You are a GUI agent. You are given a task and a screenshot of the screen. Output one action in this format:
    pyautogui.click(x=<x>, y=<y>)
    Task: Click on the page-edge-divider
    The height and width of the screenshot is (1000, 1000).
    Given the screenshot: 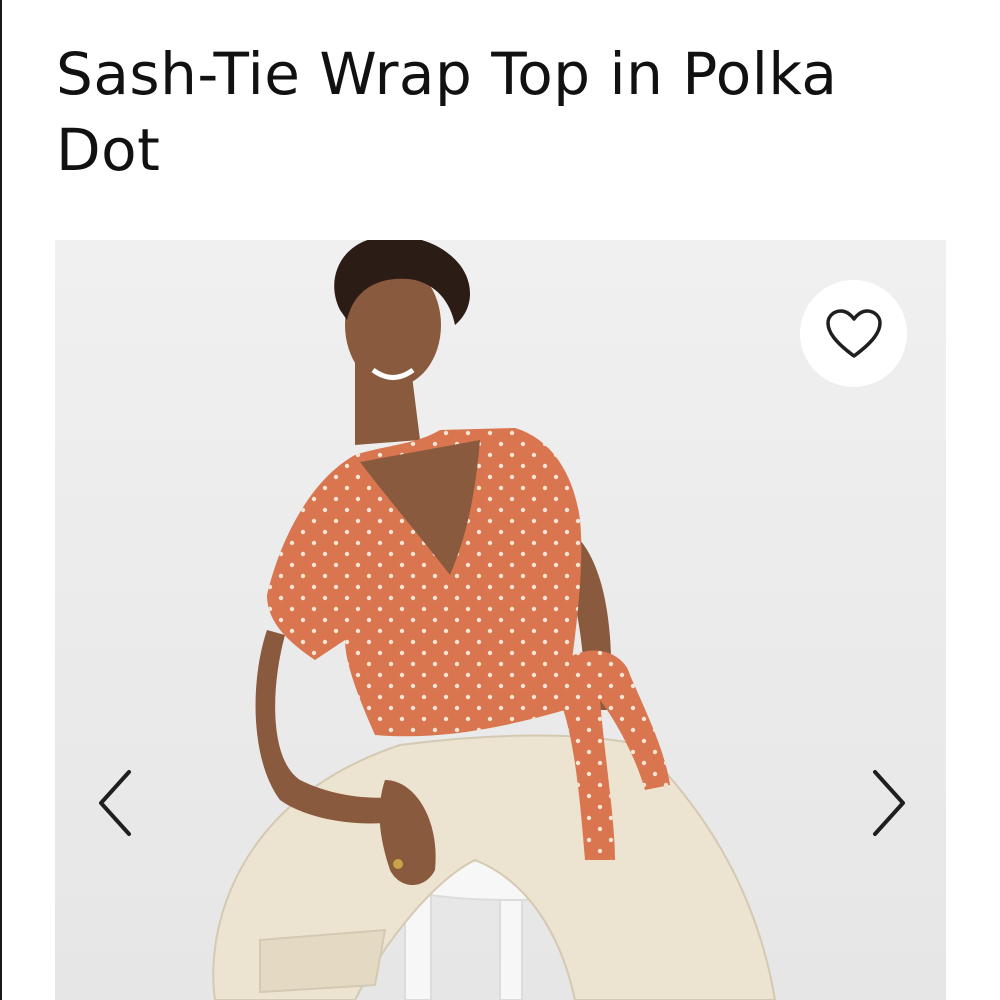 What is the action you would take?
    pyautogui.click(x=1, y=500)
    